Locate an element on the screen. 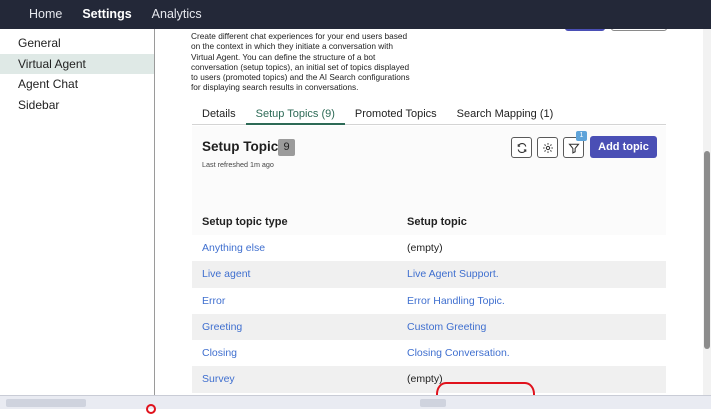 Image resolution: width=711 pixels, height=414 pixels. table-header: Setup topic type Setup topic is located at coordinates (429, 222).